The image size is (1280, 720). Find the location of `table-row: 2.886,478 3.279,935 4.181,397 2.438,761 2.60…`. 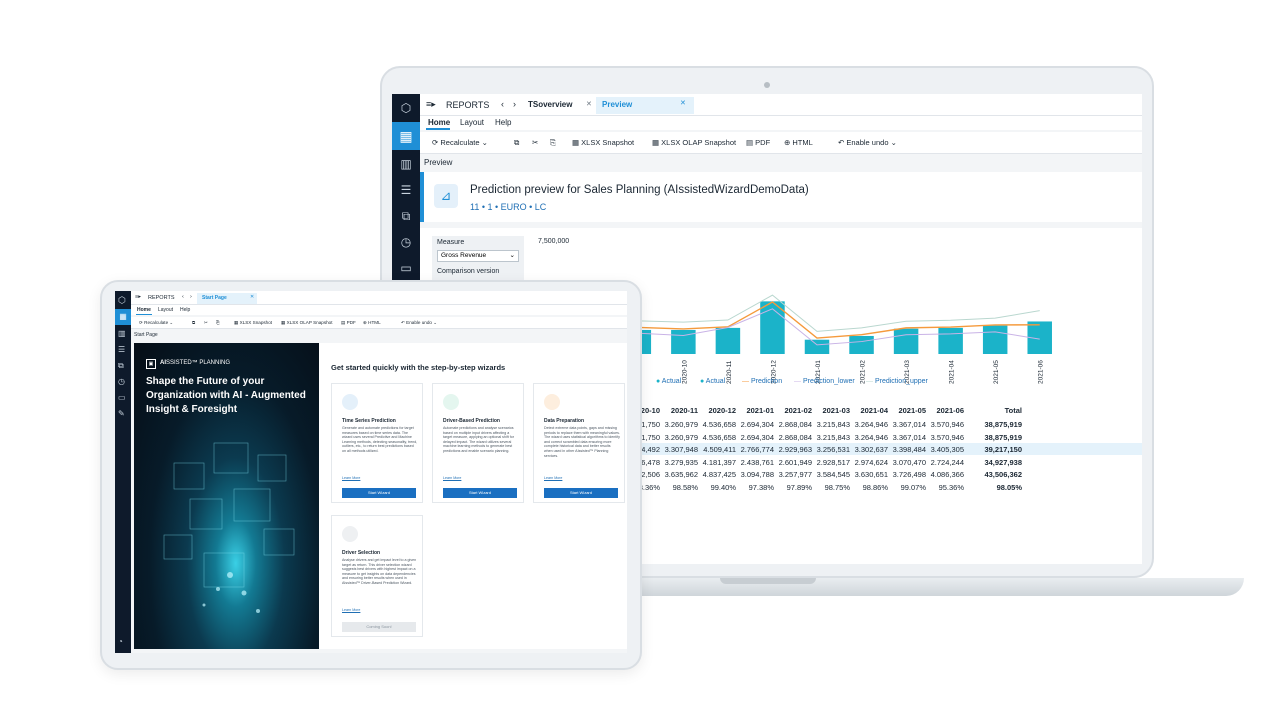

table-row: 2.886,478 3.279,935 4.181,397 2.438,761 2.60… is located at coordinates (879, 462).